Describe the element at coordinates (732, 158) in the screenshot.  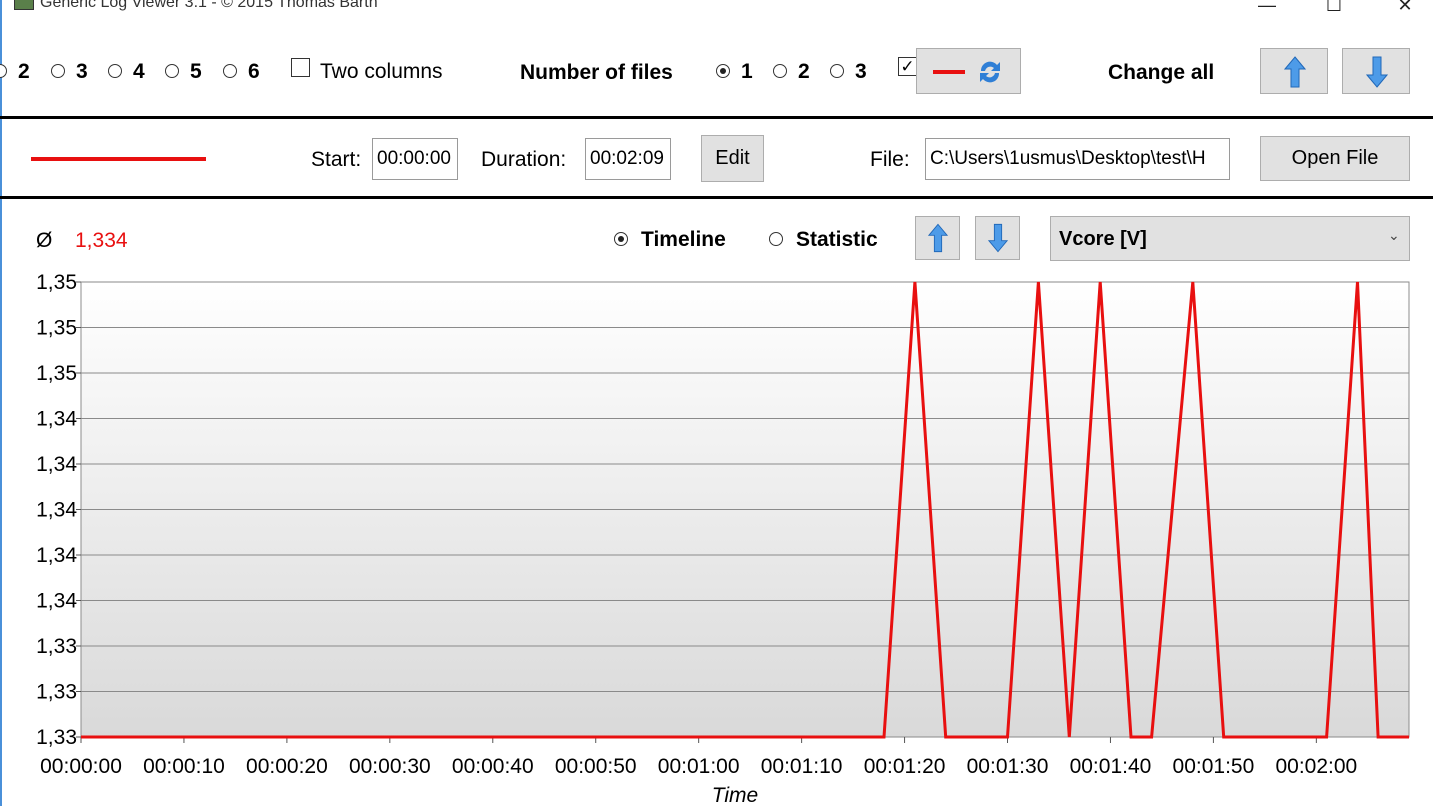
I see `edit-button: Edit` at that location.